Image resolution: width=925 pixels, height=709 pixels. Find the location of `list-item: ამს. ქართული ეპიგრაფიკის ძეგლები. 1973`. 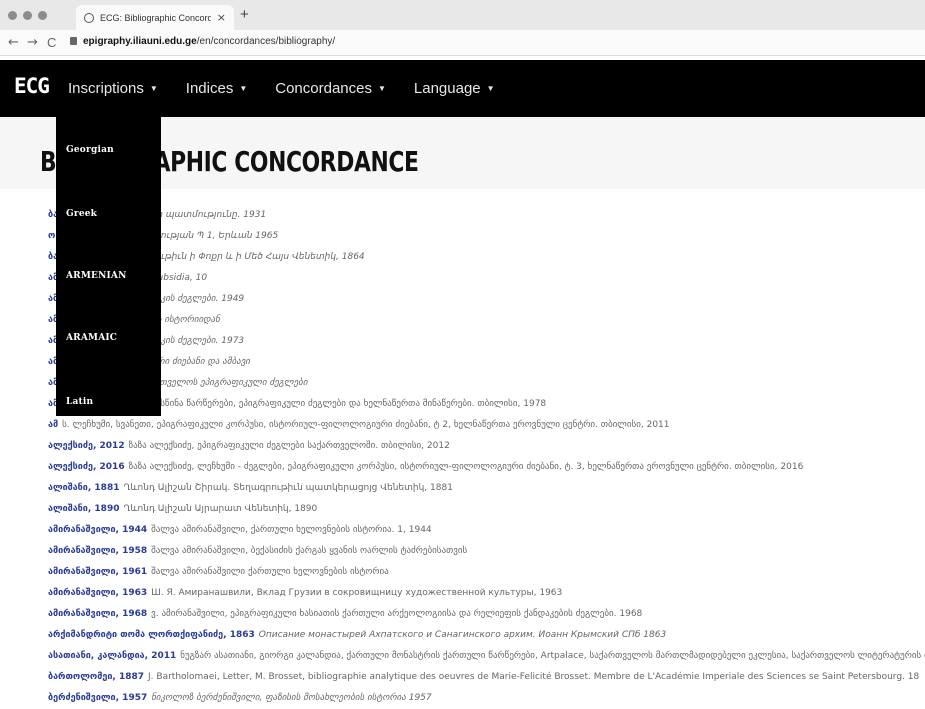

list-item: ამს. ქართული ეპიგრაფიკის ძეგლები. 1973 is located at coordinates (486, 341).